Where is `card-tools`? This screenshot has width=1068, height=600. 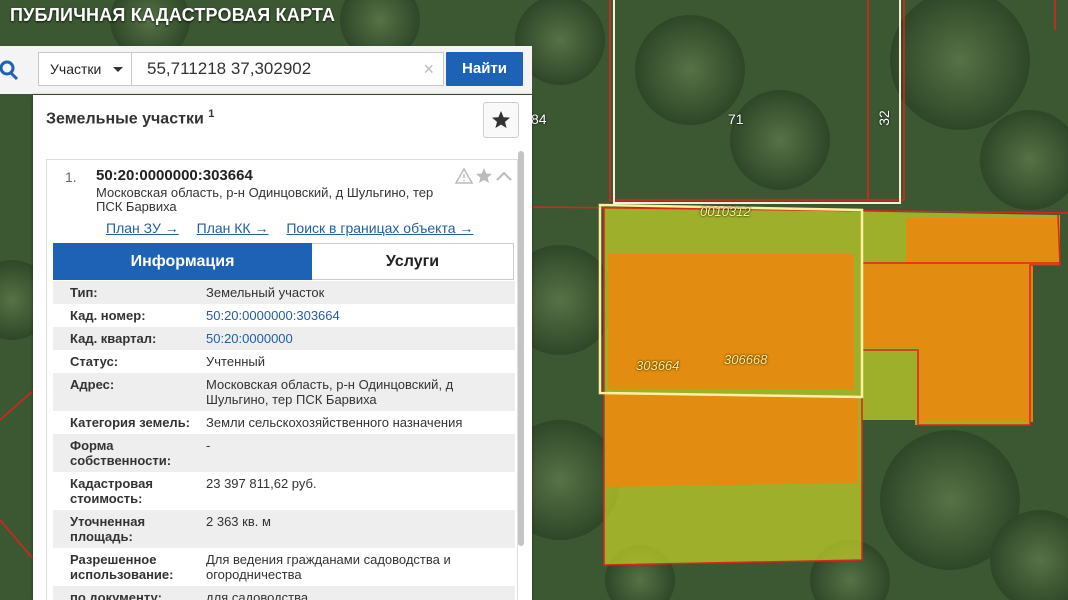
card-tools is located at coordinates (483, 175).